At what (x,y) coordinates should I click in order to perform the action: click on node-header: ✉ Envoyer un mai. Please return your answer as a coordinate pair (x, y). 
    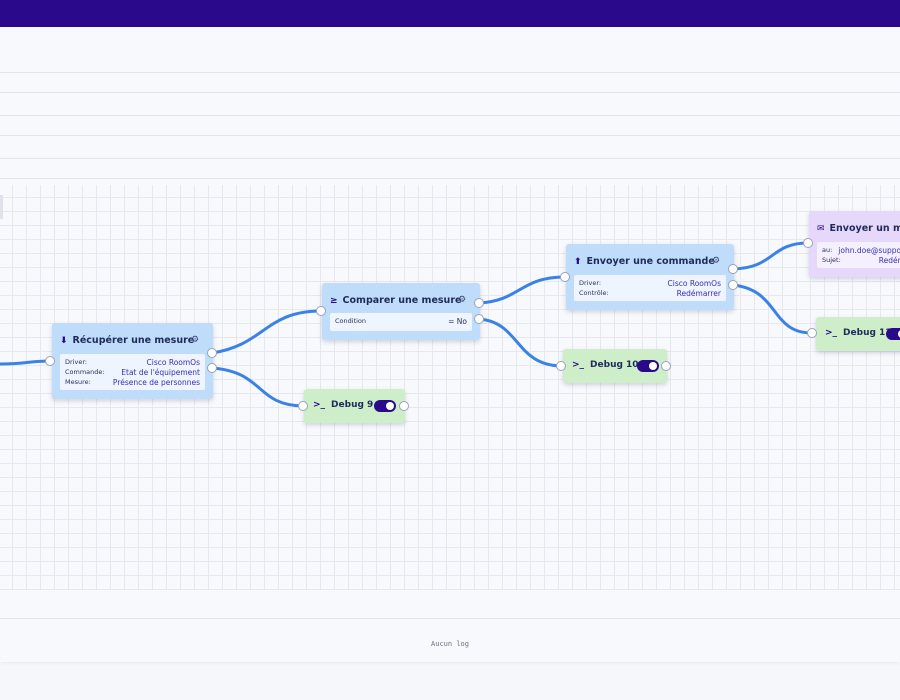
    Looking at the image, I should click on (858, 228).